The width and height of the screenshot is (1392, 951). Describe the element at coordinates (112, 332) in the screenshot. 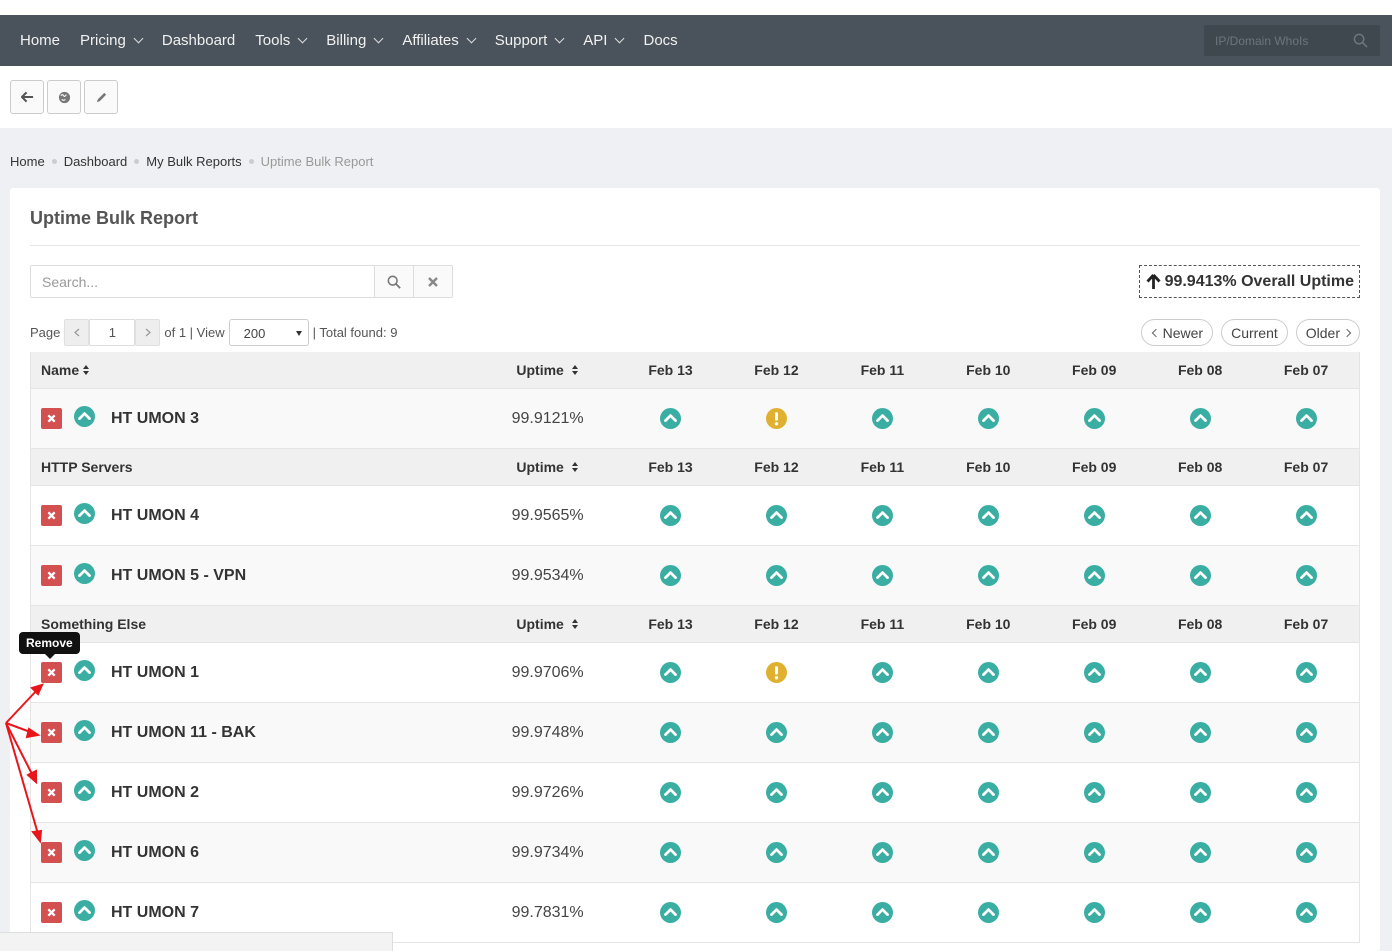

I see `page-number-input` at that location.